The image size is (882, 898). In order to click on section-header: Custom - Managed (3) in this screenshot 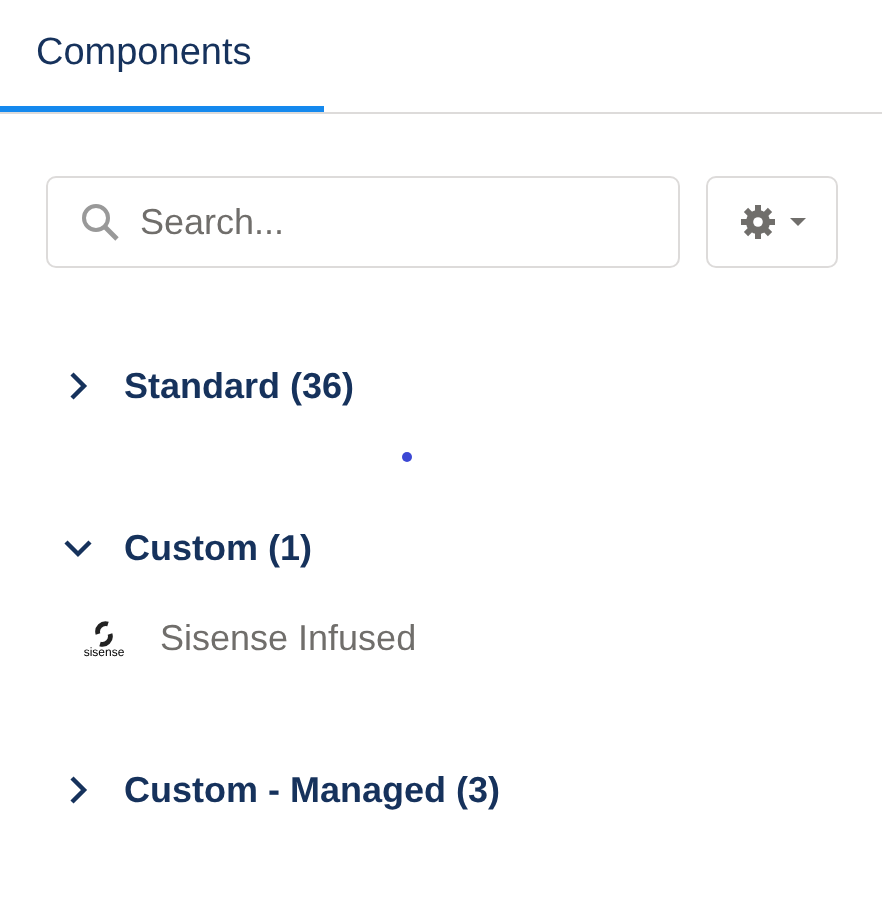, I will do `click(280, 790)`.